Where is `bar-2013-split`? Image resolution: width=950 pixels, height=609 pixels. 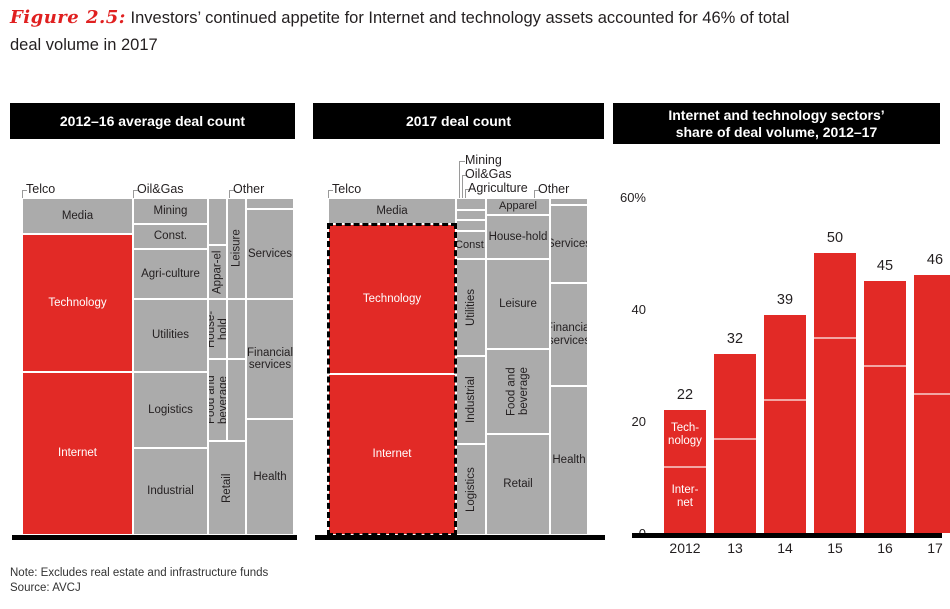
bar-2013-split is located at coordinates (735, 439).